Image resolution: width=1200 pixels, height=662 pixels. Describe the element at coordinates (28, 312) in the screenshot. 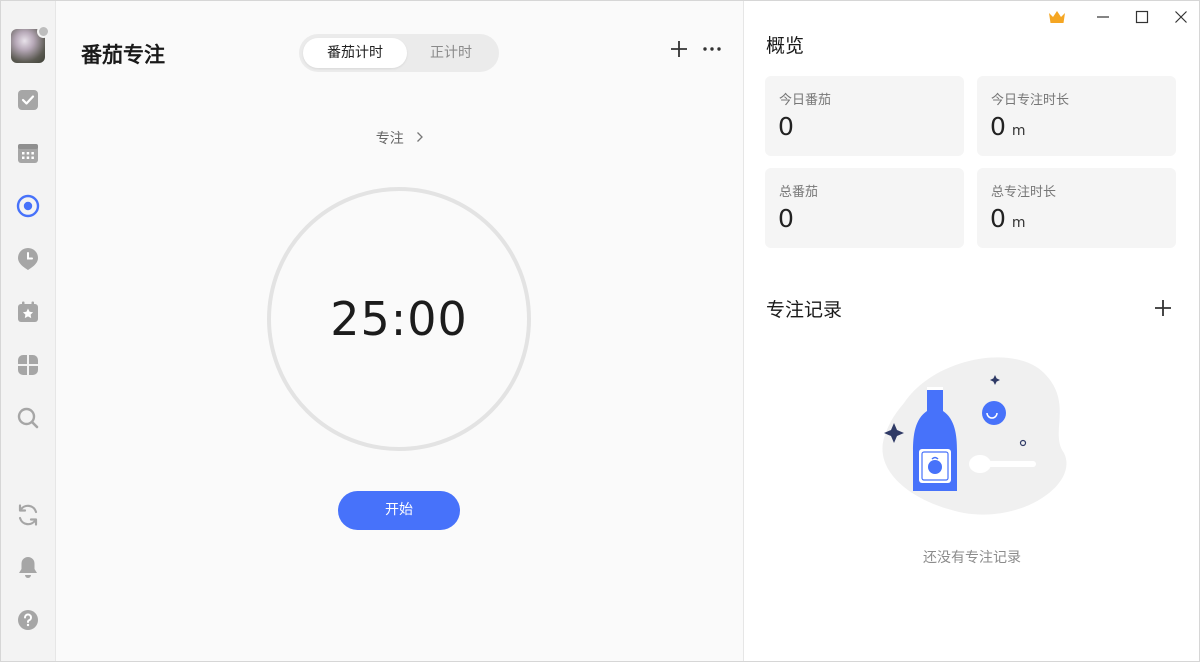

I see `countdown-icon` at that location.